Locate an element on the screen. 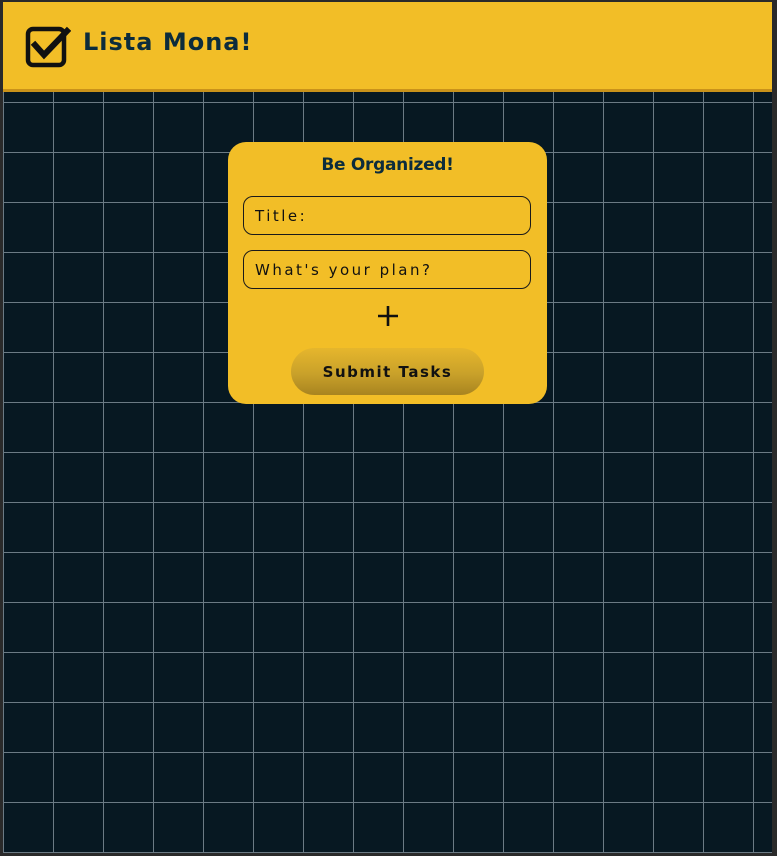  checkbox-checked-icon is located at coordinates (48, 47).